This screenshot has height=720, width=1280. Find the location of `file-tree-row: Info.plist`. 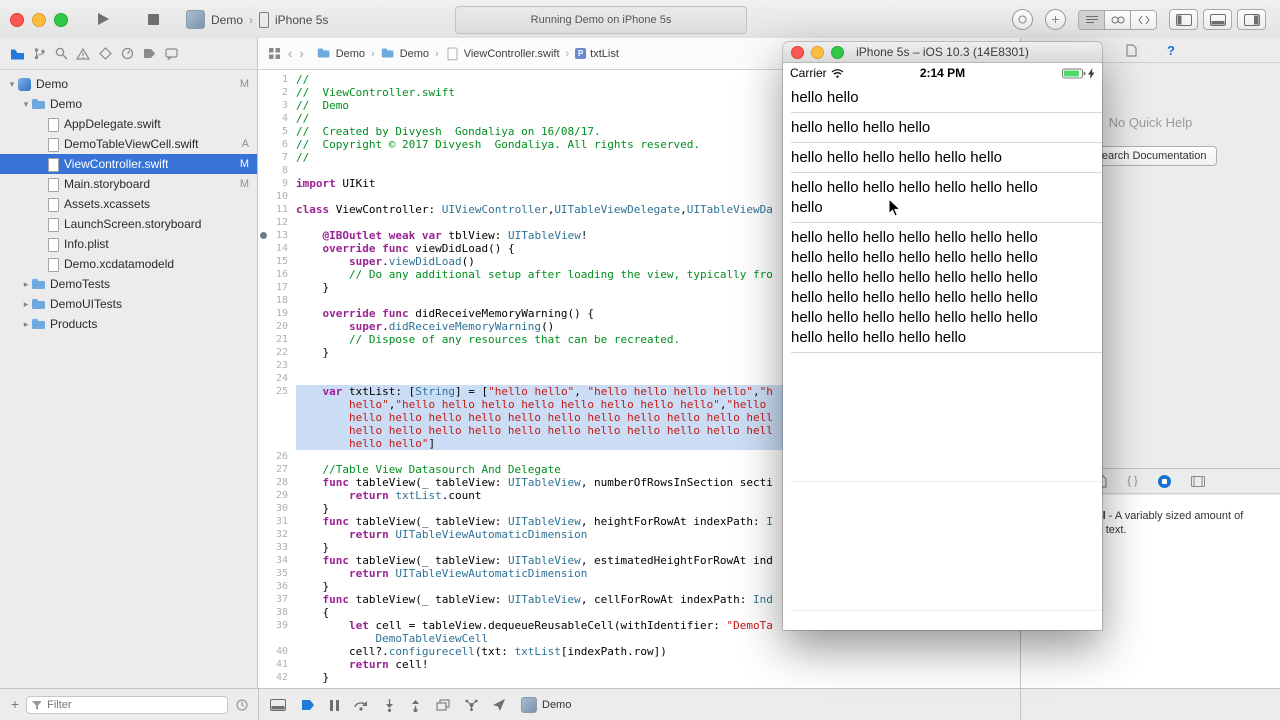

file-tree-row: Info.plist is located at coordinates (128, 244).